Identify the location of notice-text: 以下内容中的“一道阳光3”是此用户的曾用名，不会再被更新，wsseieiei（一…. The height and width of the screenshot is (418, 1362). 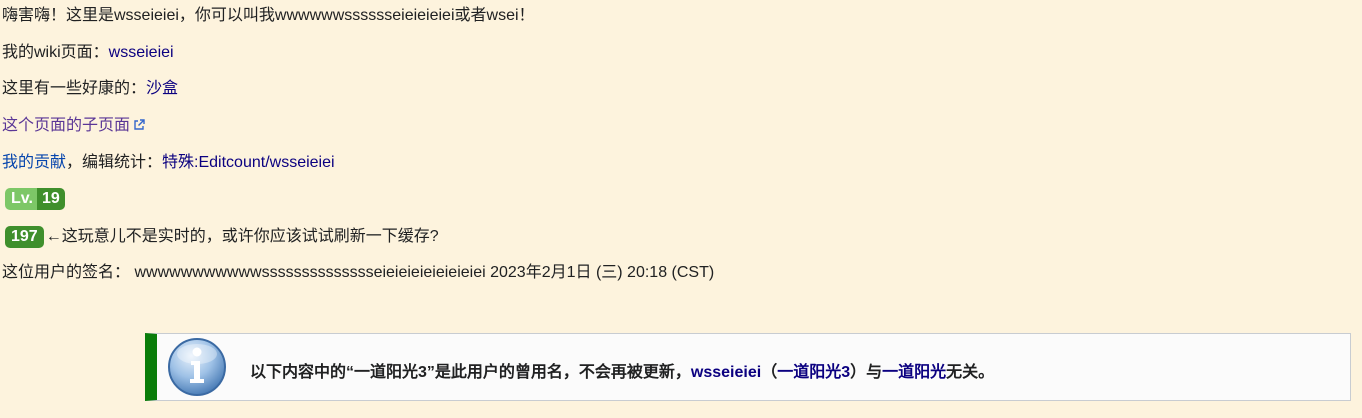
(622, 370).